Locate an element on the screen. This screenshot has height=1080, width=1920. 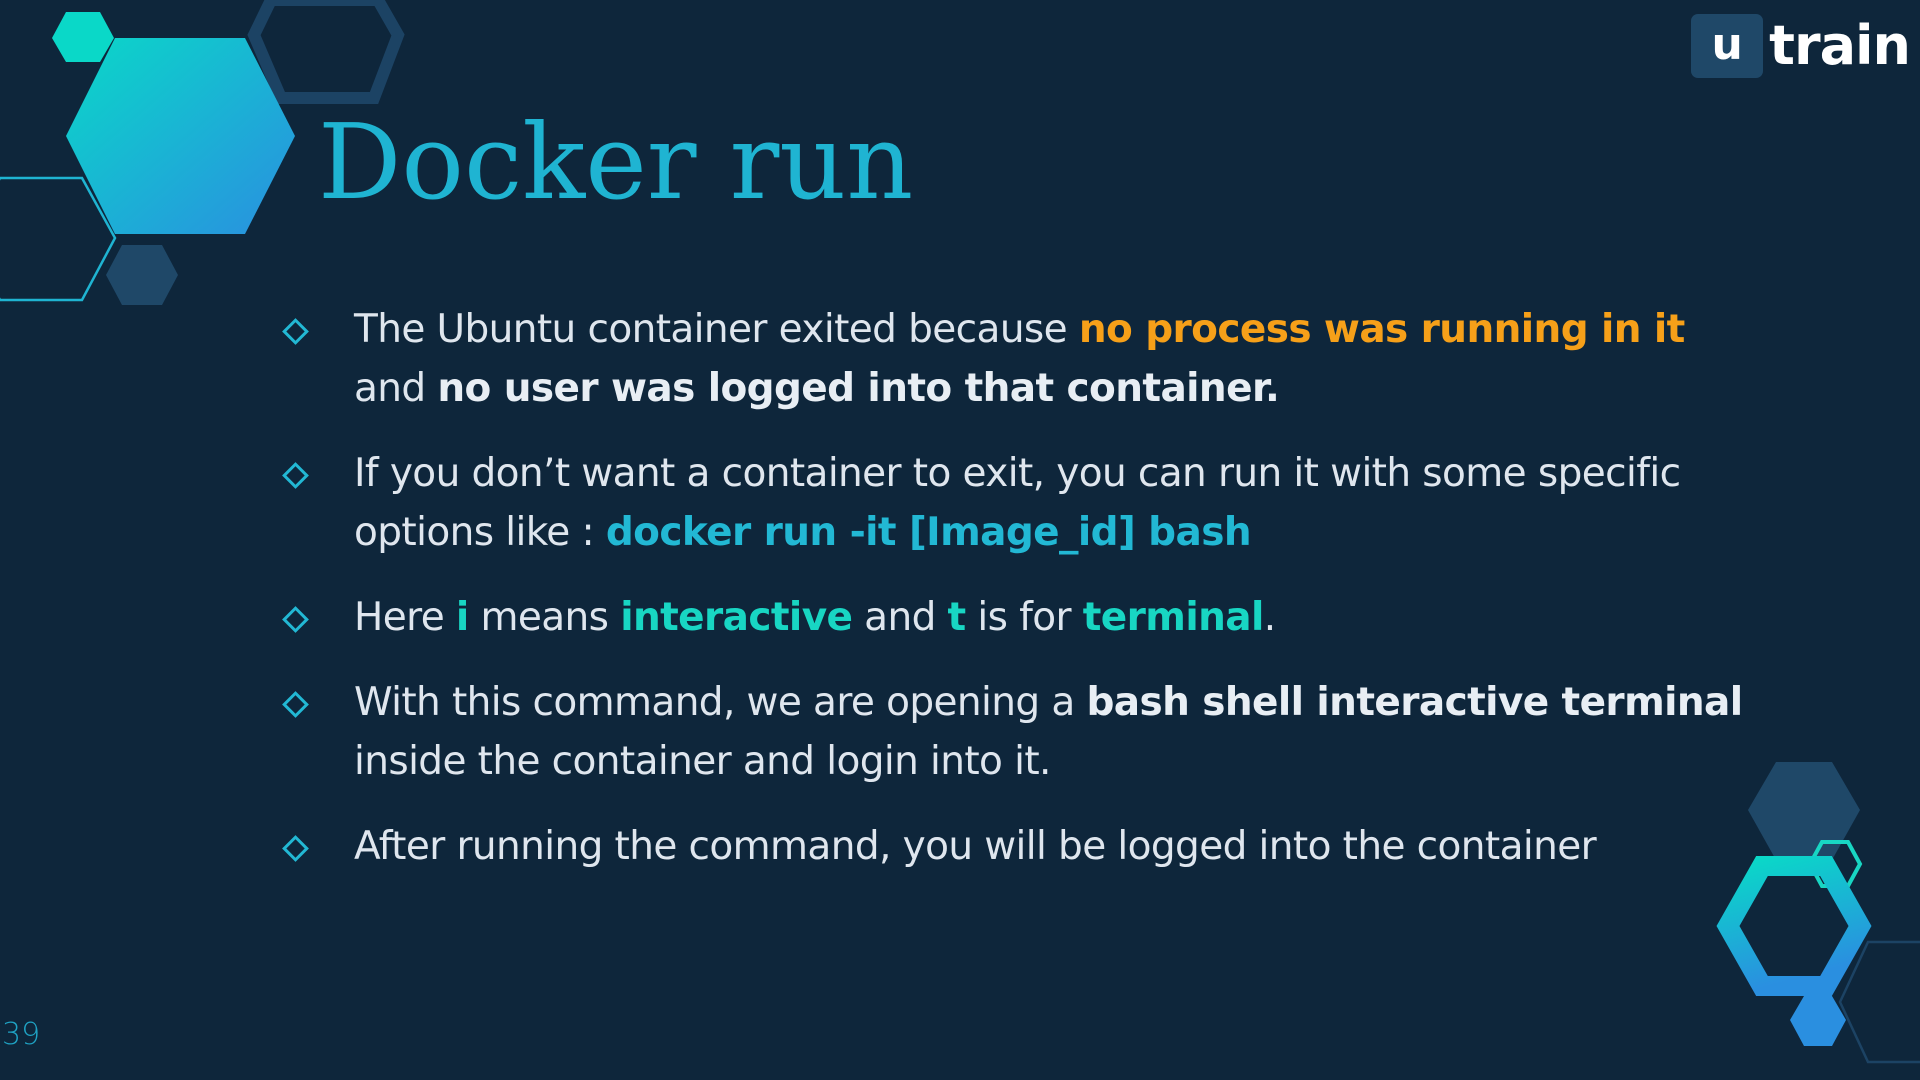
highlight-green: interactive is located at coordinates (736, 617).